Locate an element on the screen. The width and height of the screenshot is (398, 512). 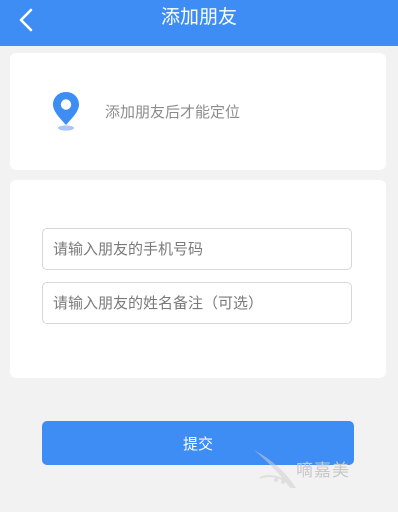
watermark-text: 嘀嘉美 is located at coordinates (323, 471).